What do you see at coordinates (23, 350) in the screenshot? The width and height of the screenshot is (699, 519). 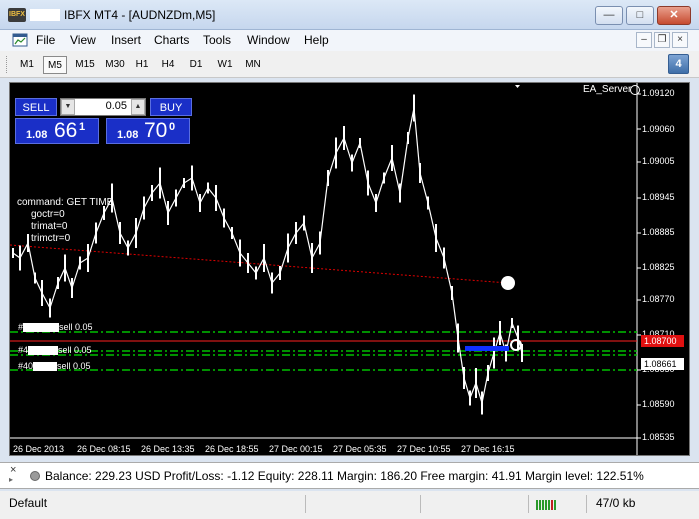 I see `order-prefix: #4` at bounding box center [23, 350].